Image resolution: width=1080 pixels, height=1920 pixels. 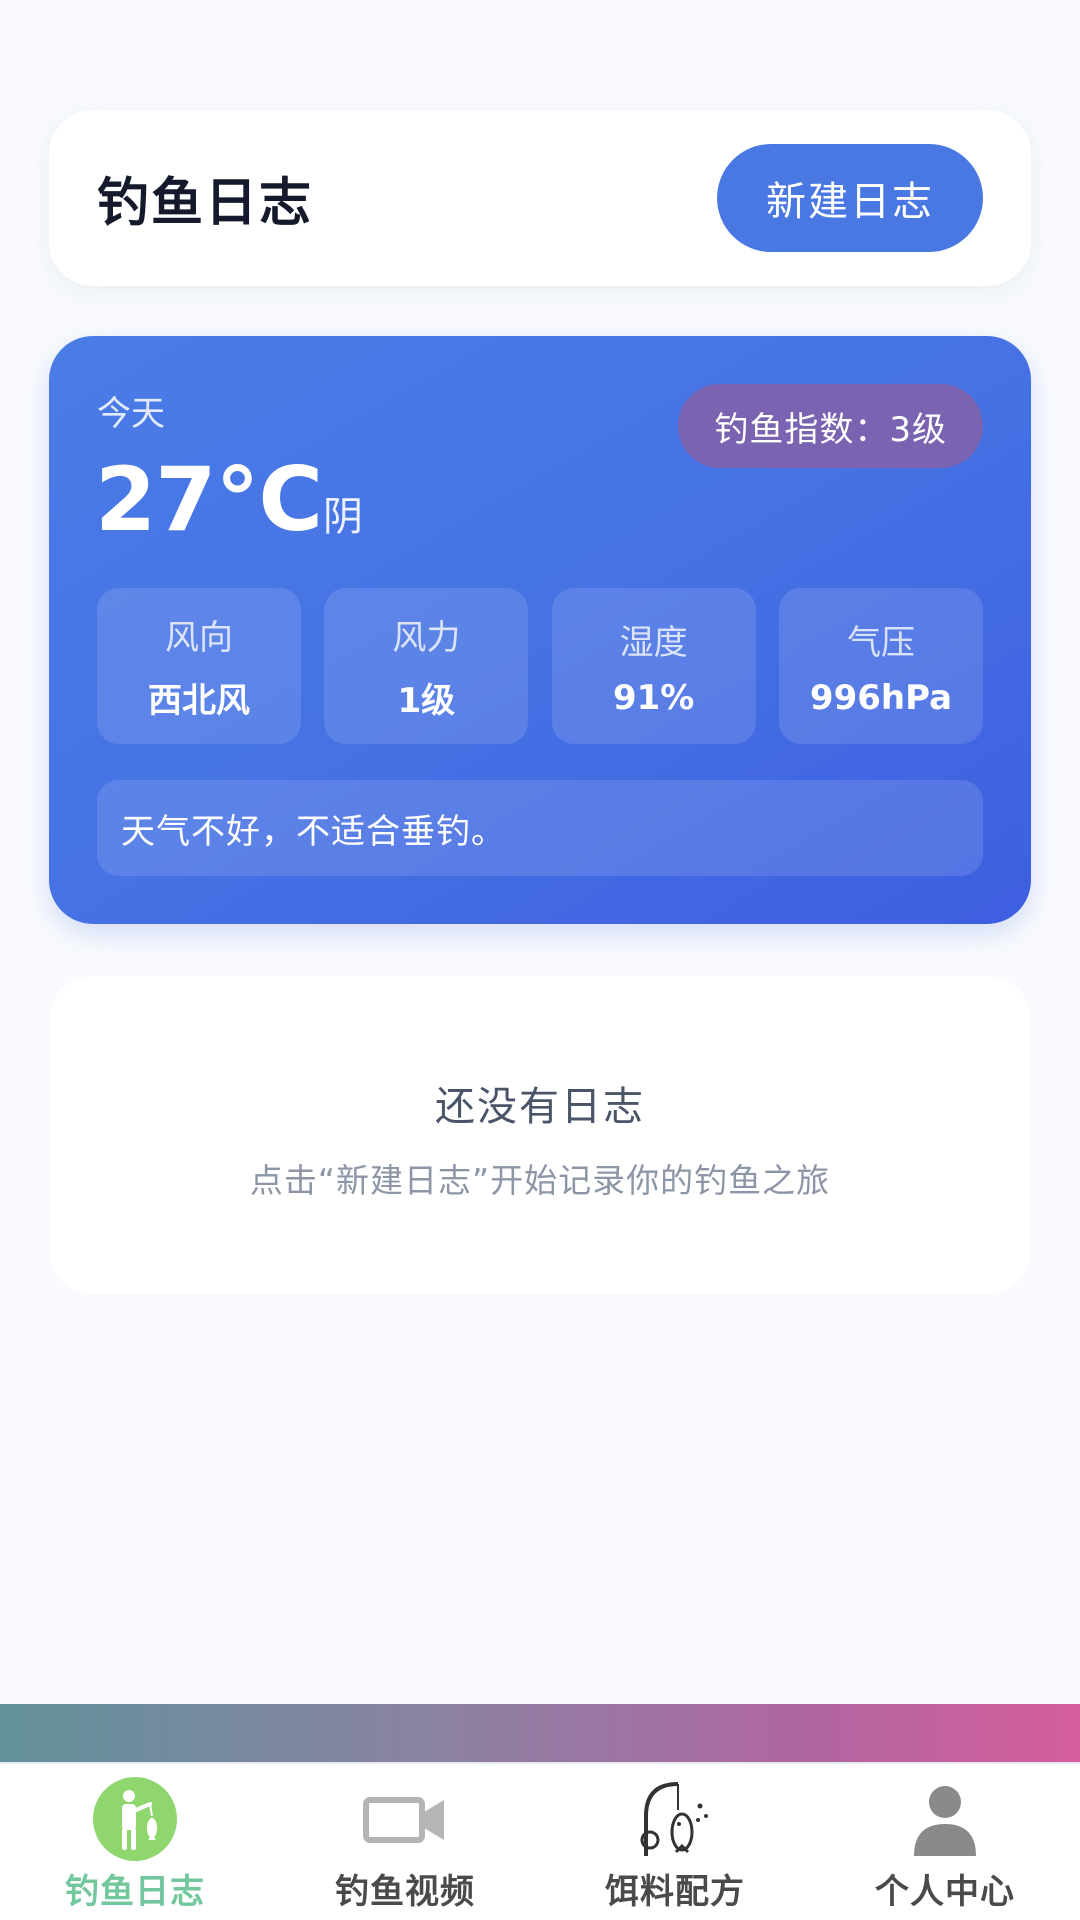 I want to click on stat-humidity: 湿度 91%, so click(x=653, y=666).